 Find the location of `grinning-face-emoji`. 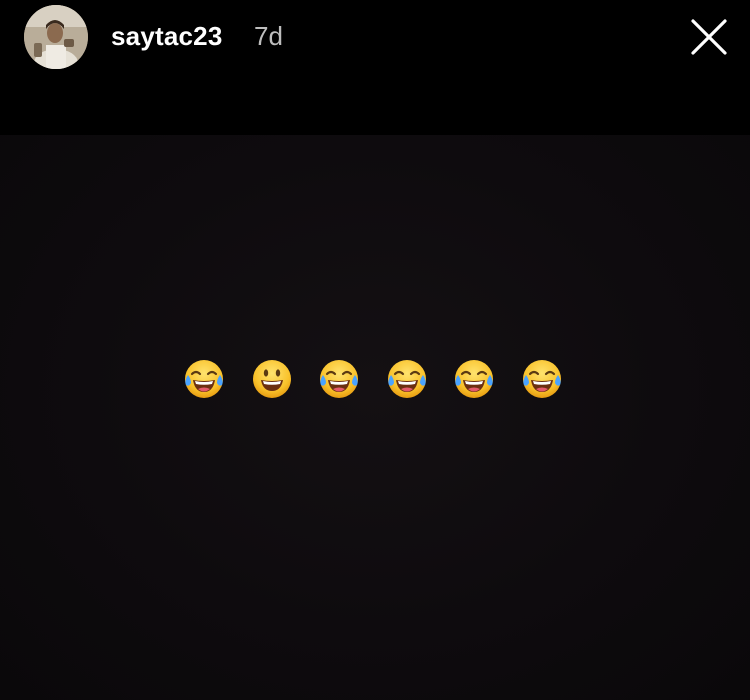

grinning-face-emoji is located at coordinates (272, 379).